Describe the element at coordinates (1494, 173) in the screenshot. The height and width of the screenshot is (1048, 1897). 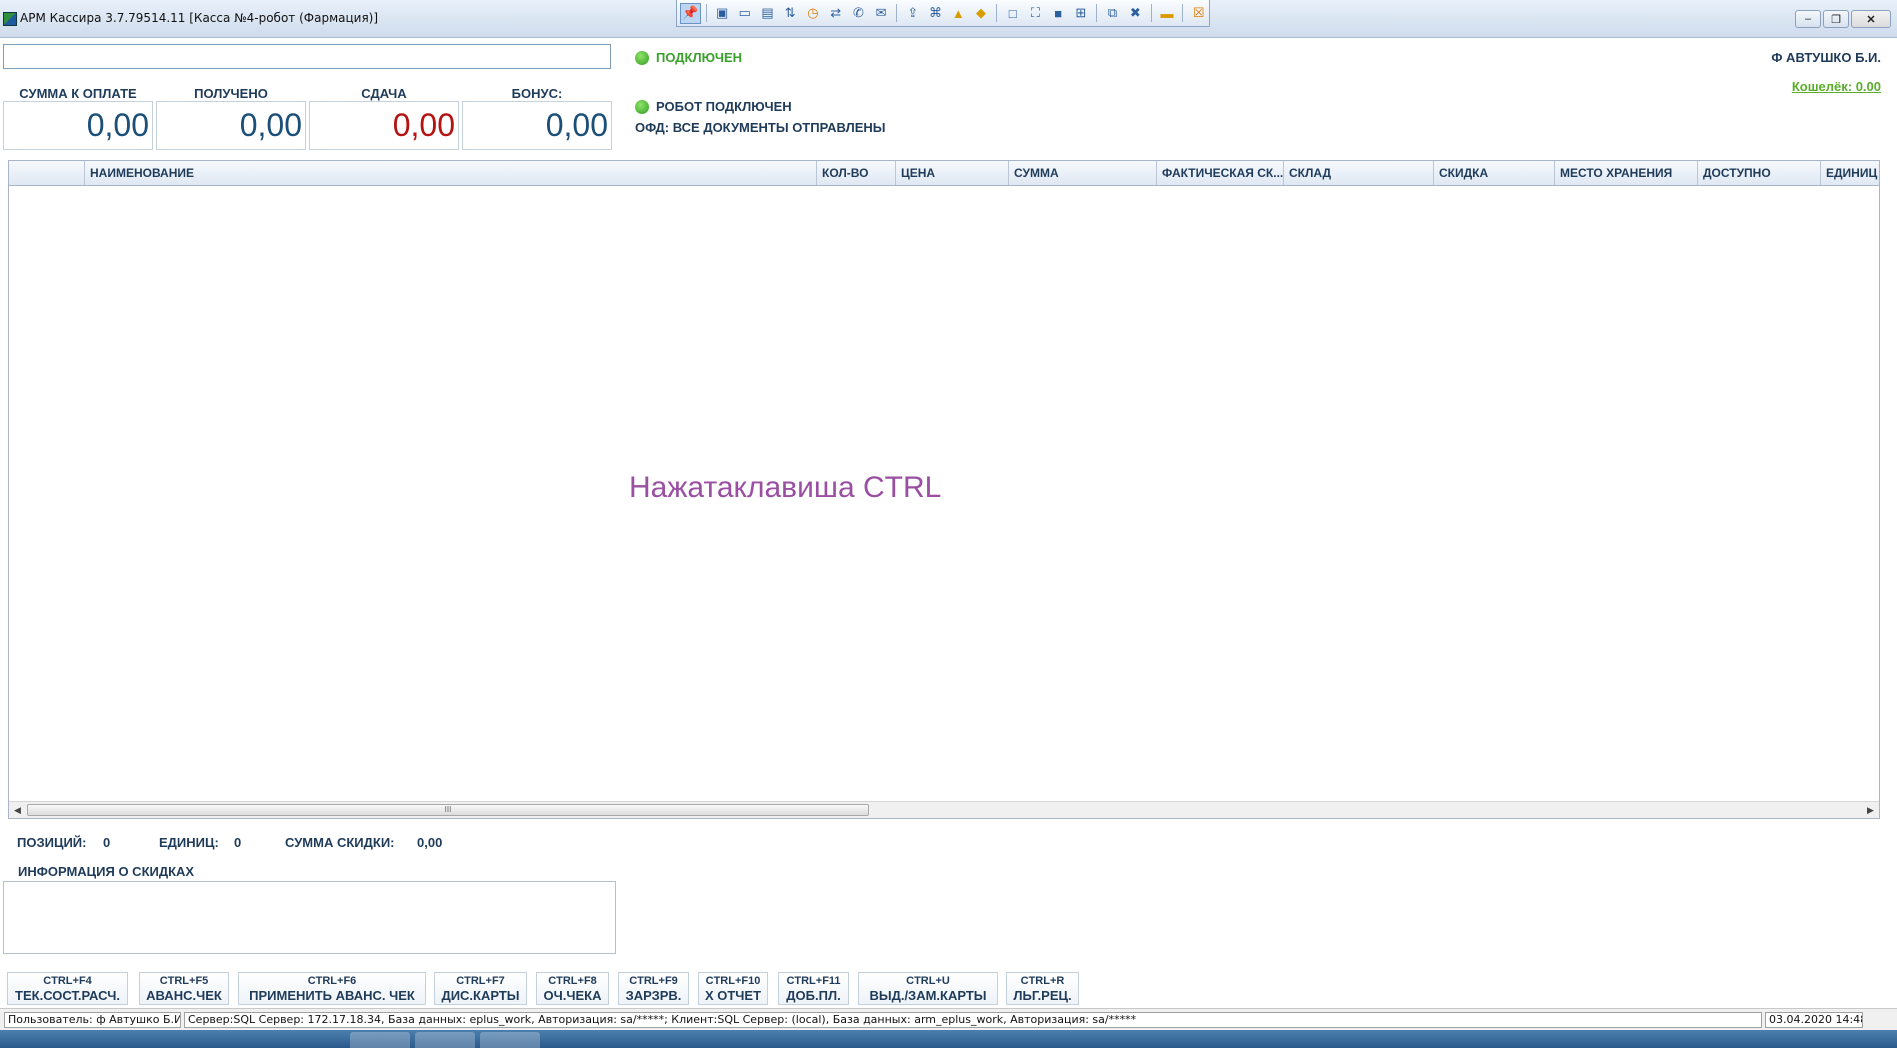
I see `column-header-discount: СКИДКА` at that location.